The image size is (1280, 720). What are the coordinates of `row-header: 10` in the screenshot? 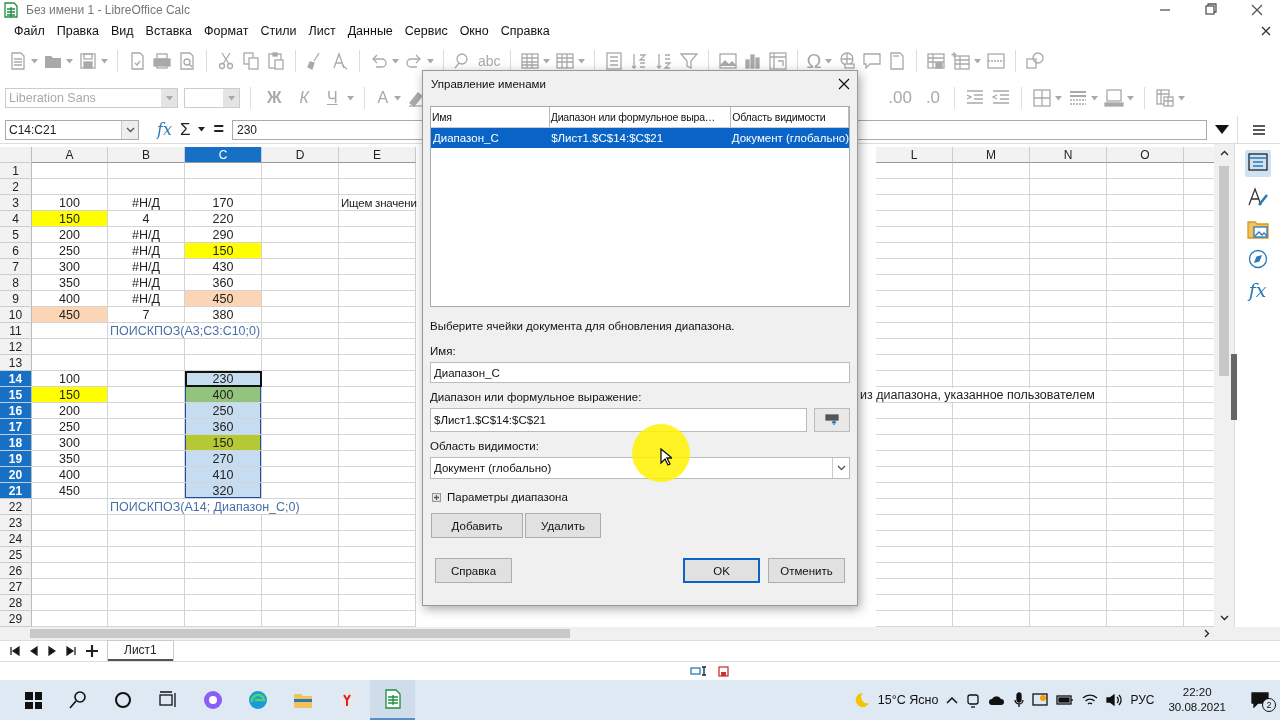 It's located at (16, 315).